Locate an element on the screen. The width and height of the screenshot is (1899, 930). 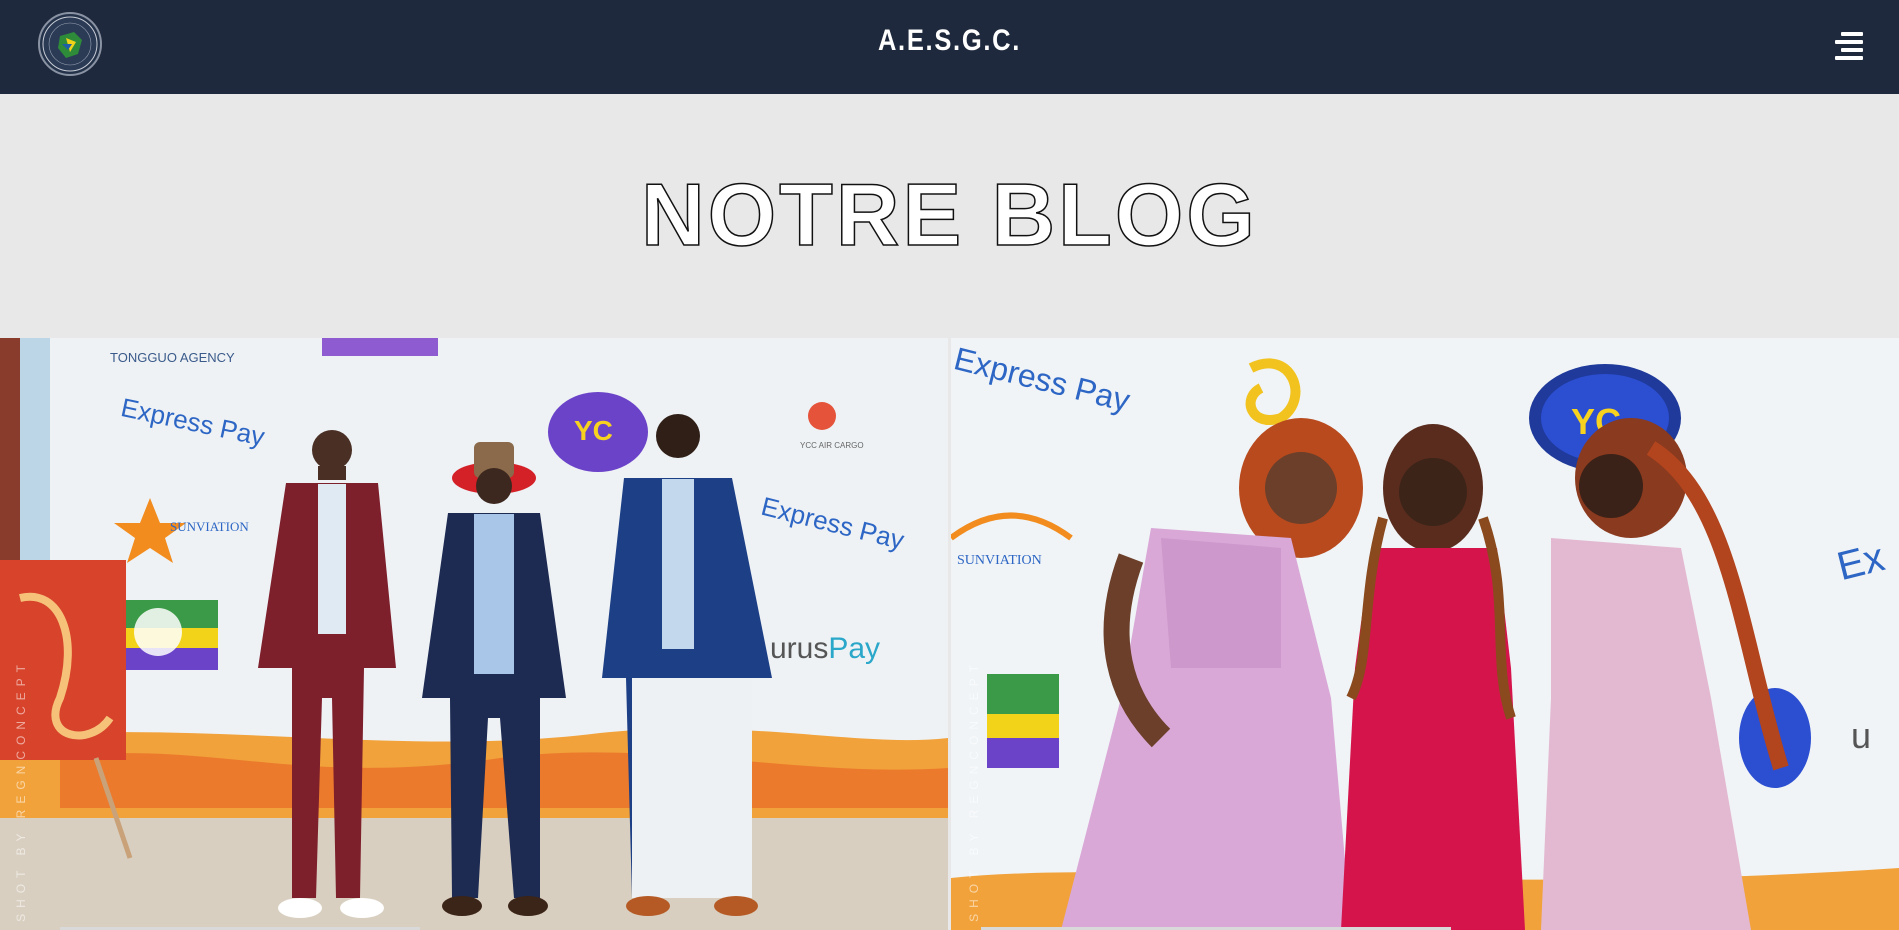
site-title: A.E.S.G.C. is located at coordinates (949, 41).